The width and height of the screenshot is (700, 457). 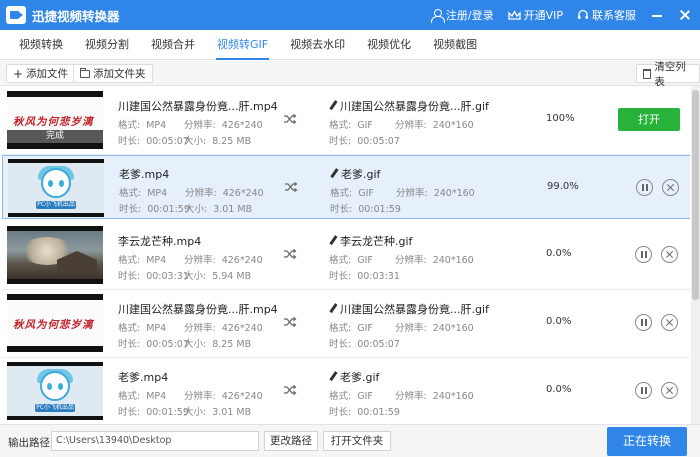 What do you see at coordinates (41, 73) in the screenshot?
I see `add-file-button: + 添加文件` at bounding box center [41, 73].